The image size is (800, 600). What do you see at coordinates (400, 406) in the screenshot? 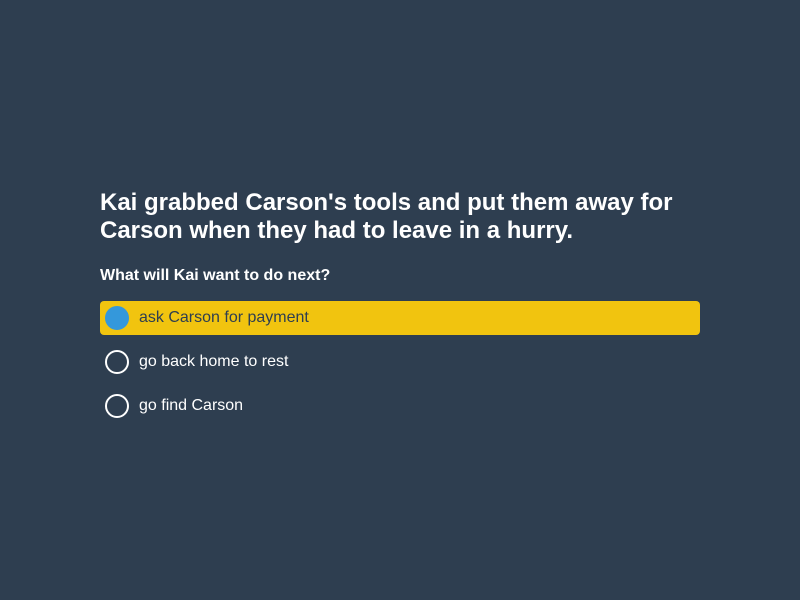
I see `answer-option-3: go find Carson` at bounding box center [400, 406].